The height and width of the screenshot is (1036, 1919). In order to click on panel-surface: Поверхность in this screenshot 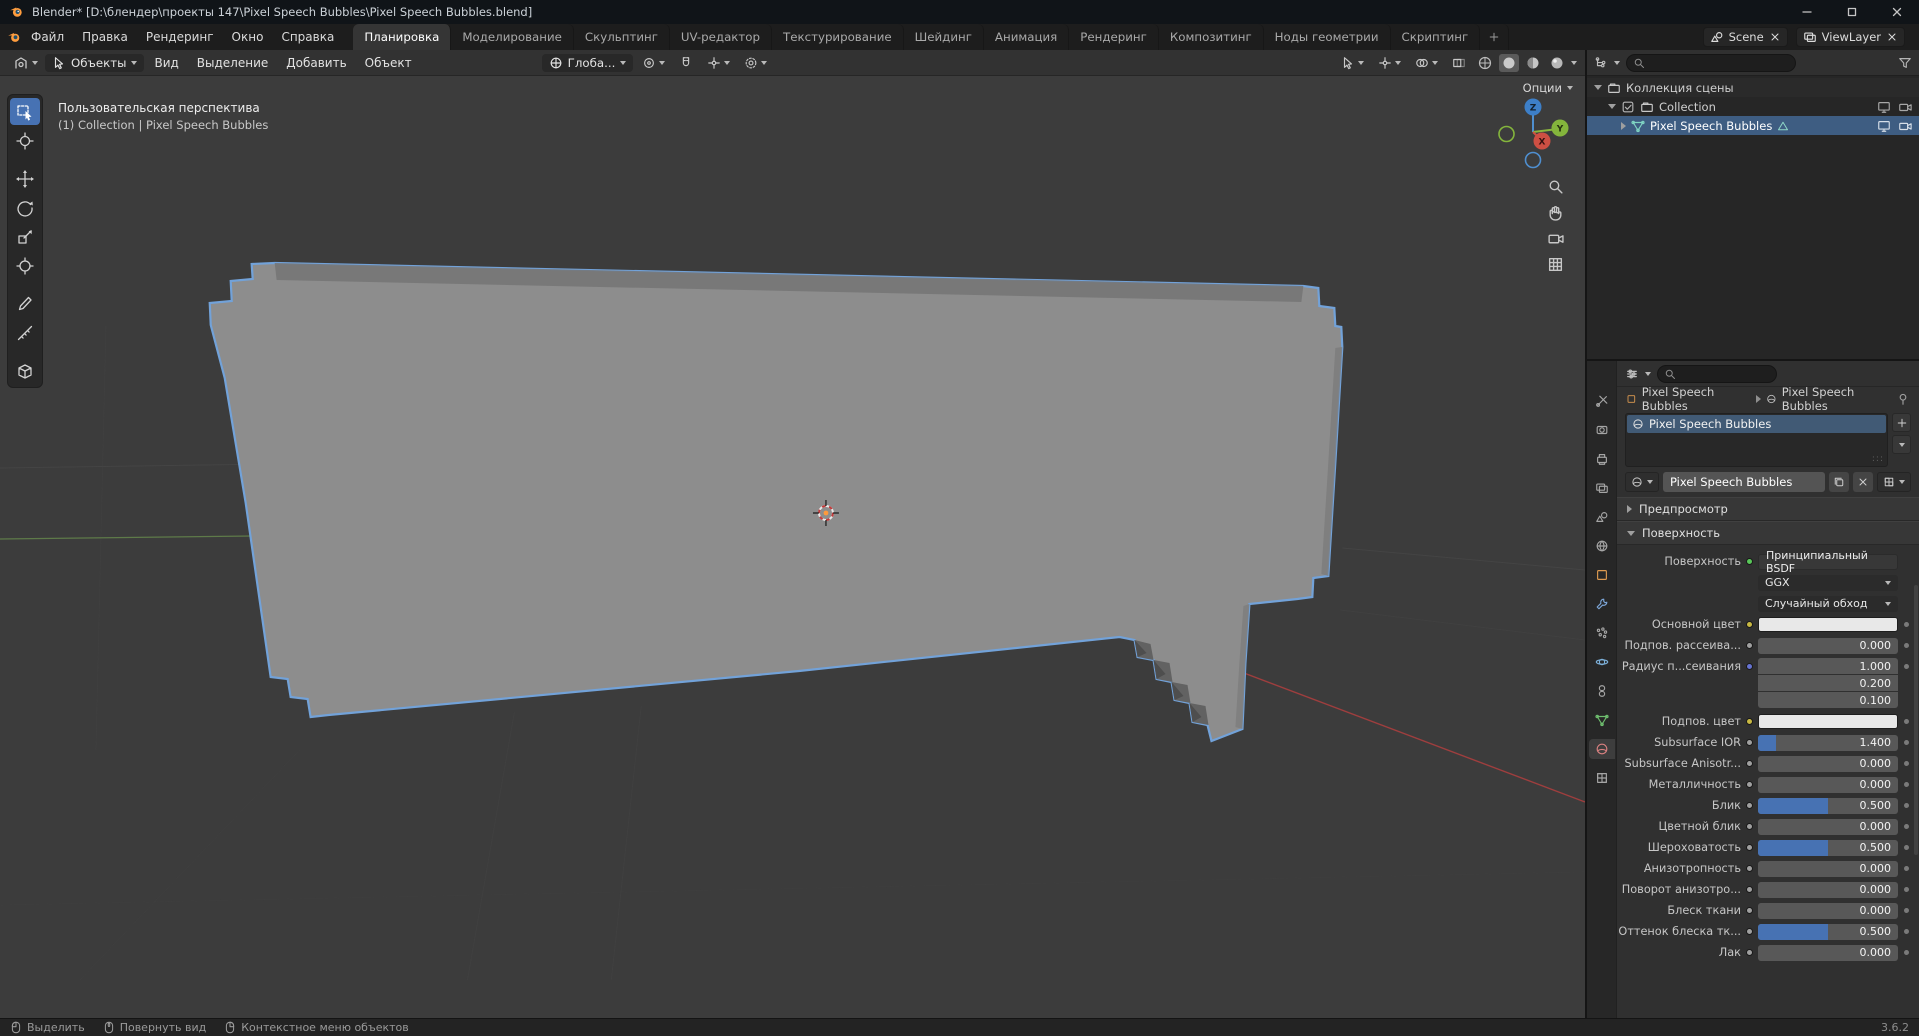, I will do `click(1768, 533)`.